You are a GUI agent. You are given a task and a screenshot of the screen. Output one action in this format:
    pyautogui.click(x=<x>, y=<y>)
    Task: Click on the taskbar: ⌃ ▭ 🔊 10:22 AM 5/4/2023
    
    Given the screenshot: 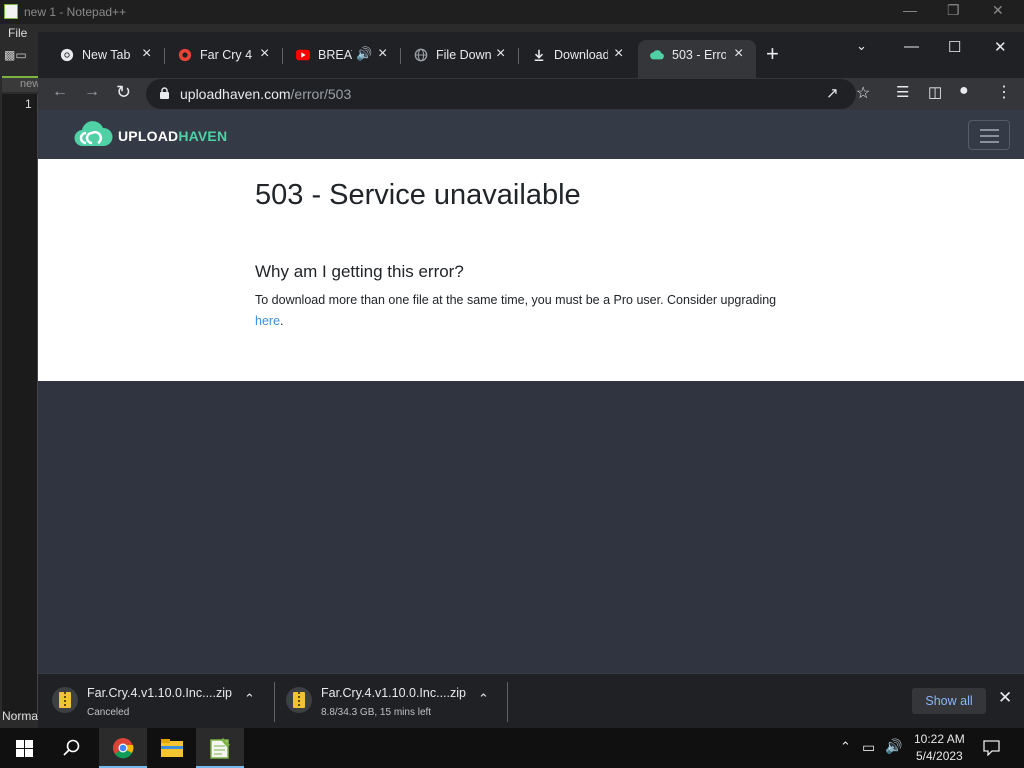 What is the action you would take?
    pyautogui.click(x=512, y=748)
    